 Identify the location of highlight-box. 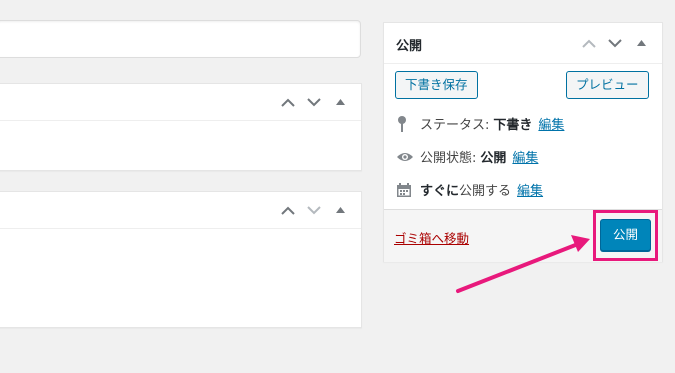
(625, 235).